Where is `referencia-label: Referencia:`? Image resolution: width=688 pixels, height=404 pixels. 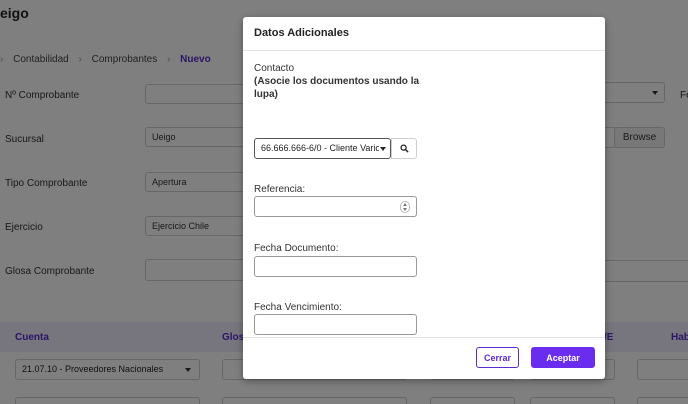
referencia-label: Referencia: is located at coordinates (280, 189).